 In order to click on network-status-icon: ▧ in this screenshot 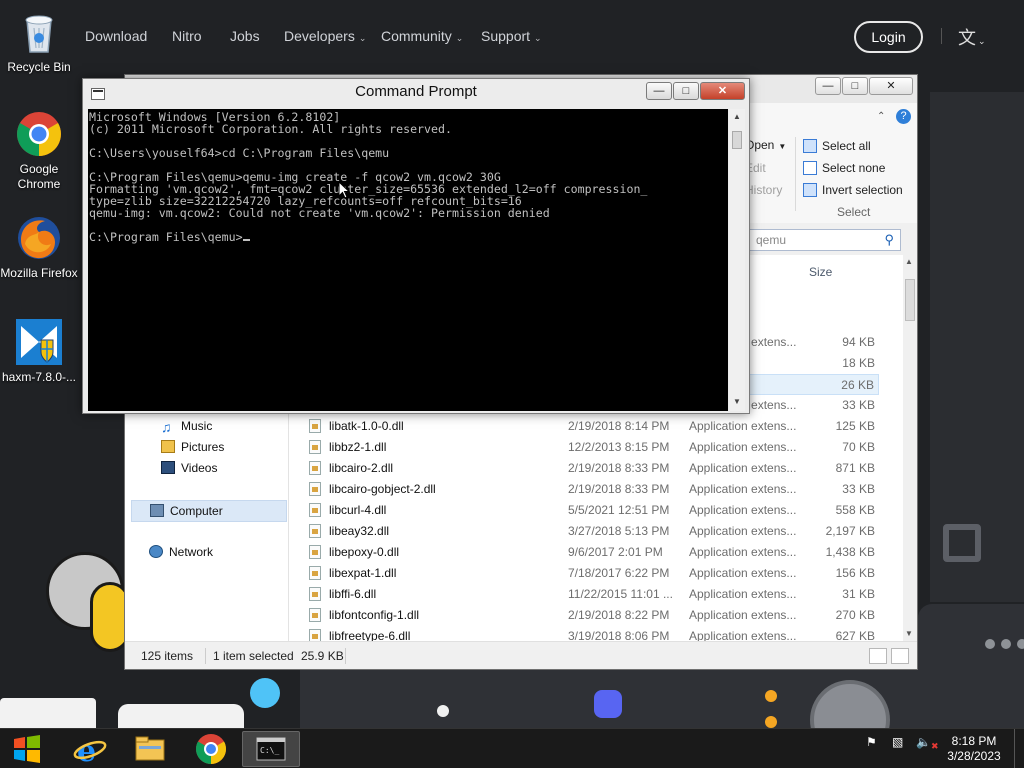, I will do `click(897, 742)`.